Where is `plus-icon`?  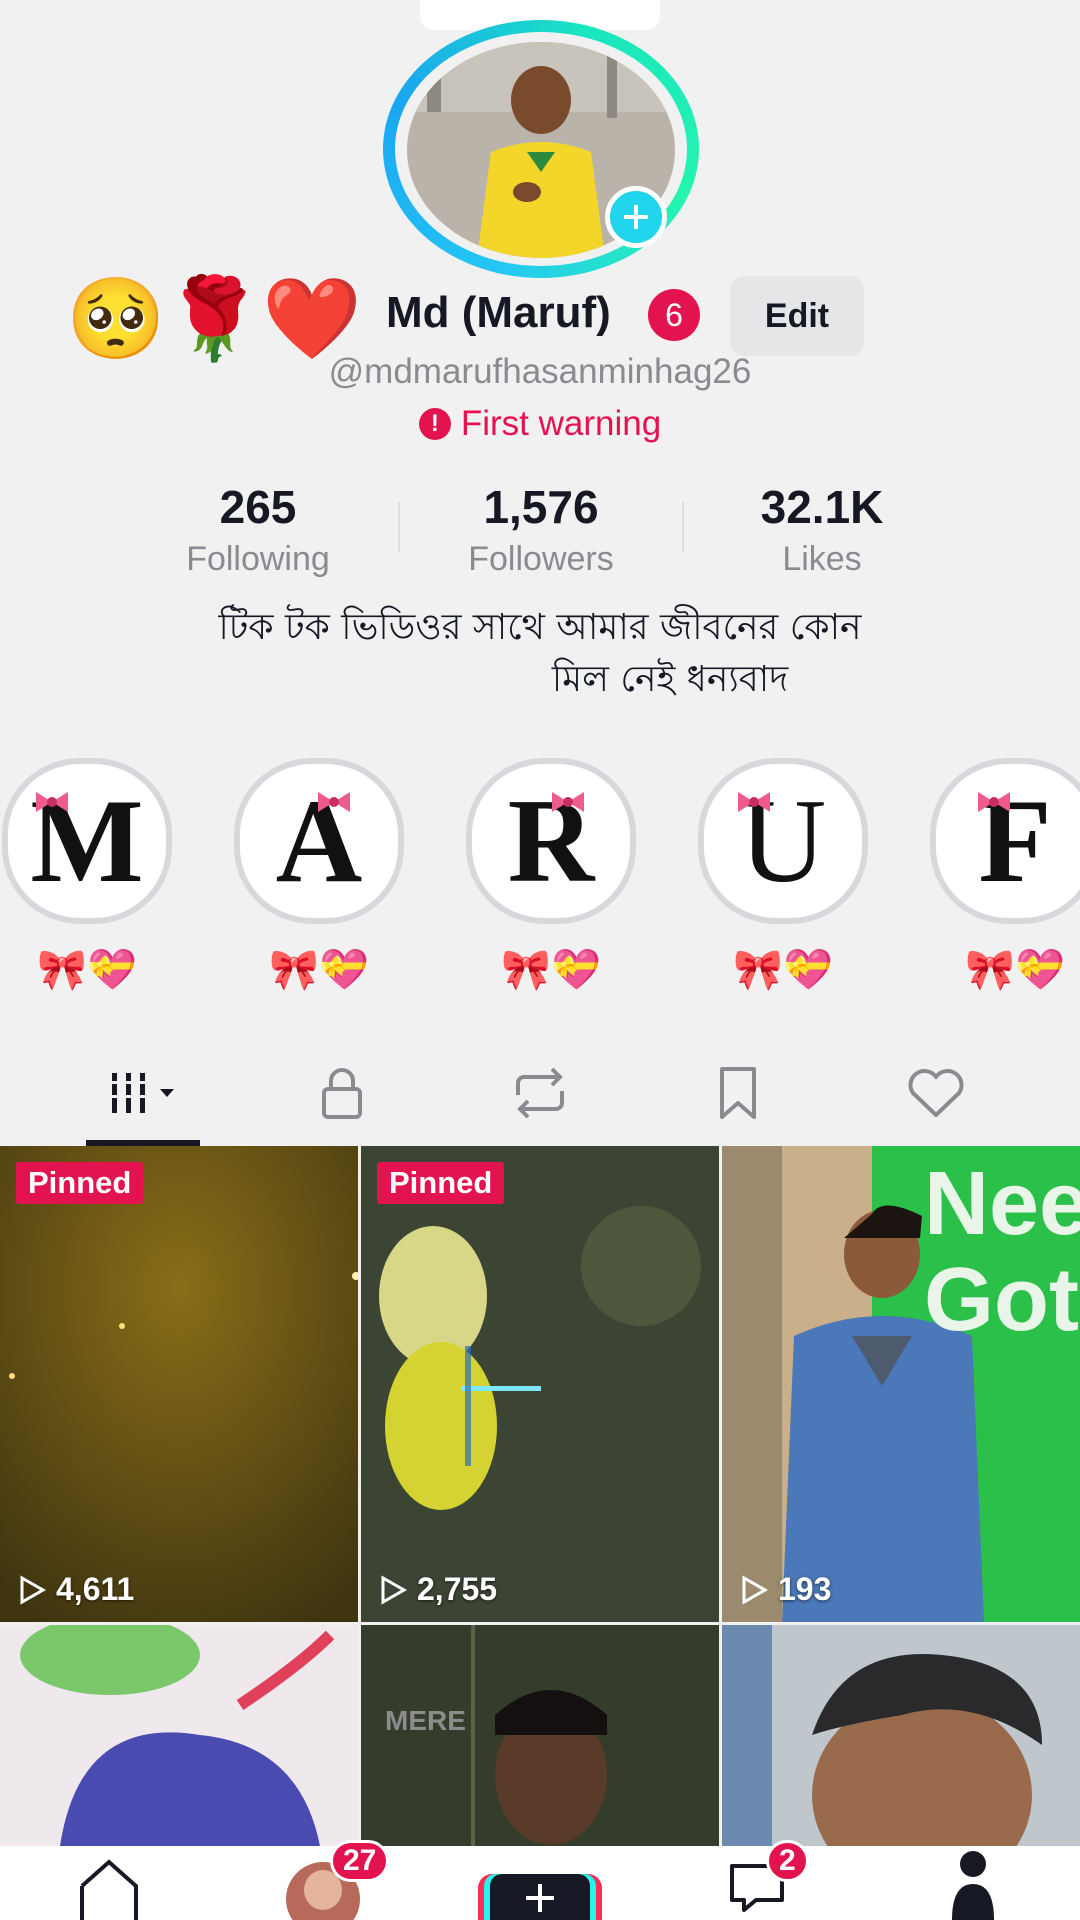
plus-icon is located at coordinates (636, 217).